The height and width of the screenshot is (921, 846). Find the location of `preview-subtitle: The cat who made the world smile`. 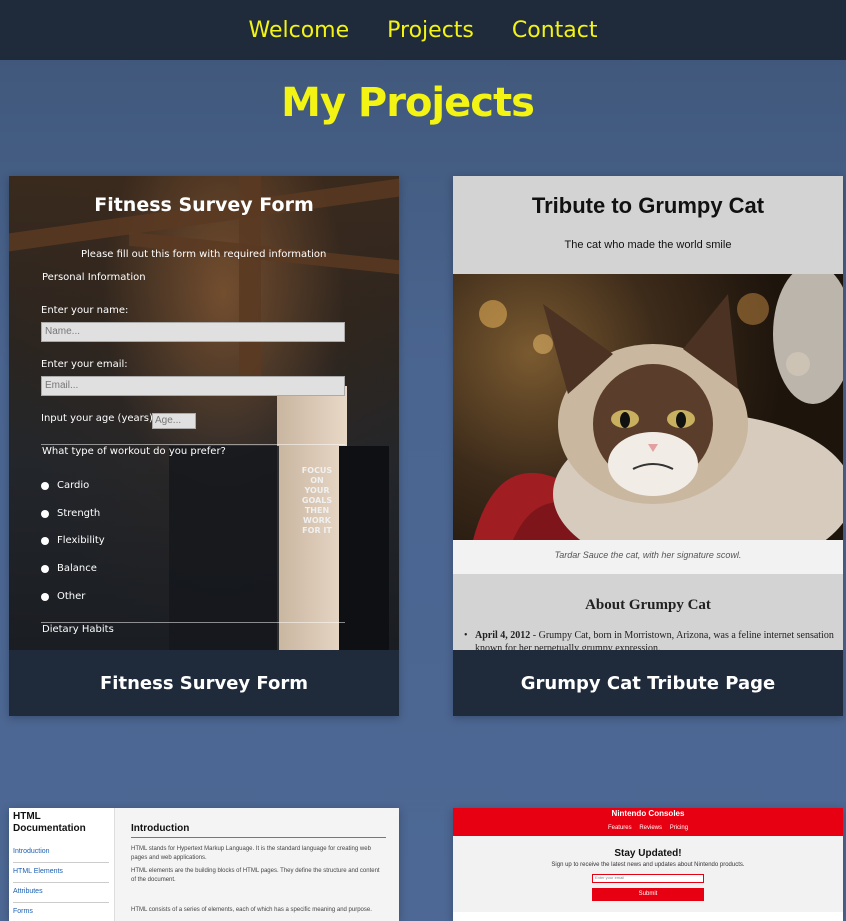

preview-subtitle: The cat who made the world smile is located at coordinates (648, 245).